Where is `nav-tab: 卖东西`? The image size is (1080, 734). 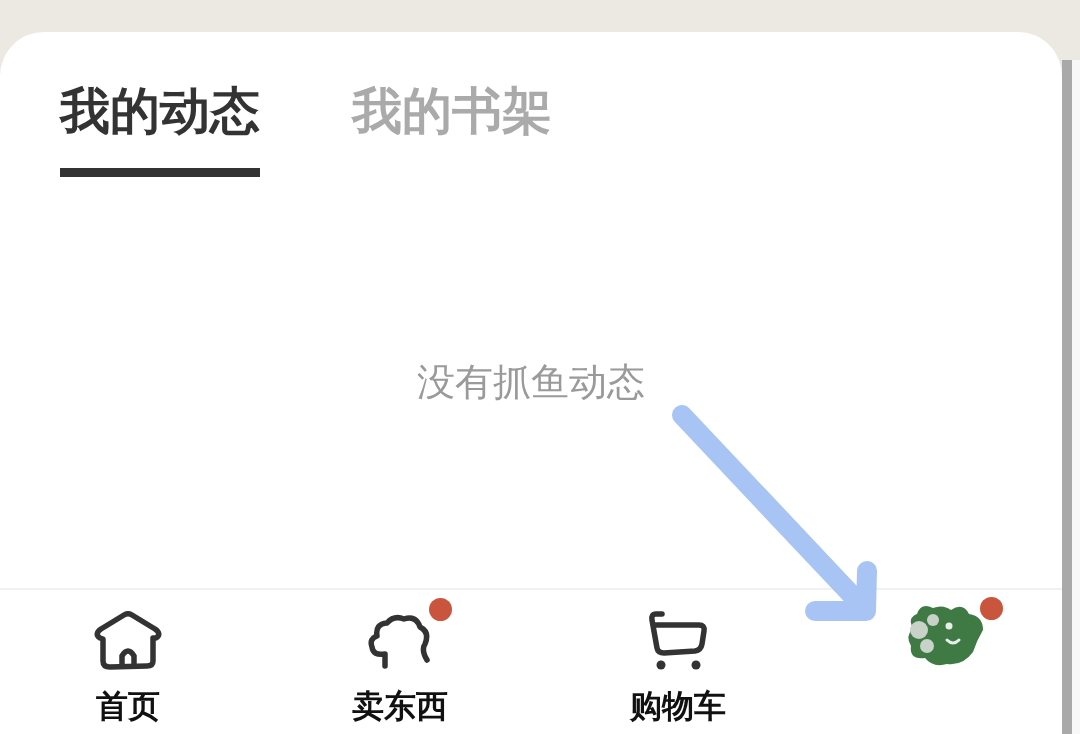 nav-tab: 卖东西 is located at coordinates (400, 706).